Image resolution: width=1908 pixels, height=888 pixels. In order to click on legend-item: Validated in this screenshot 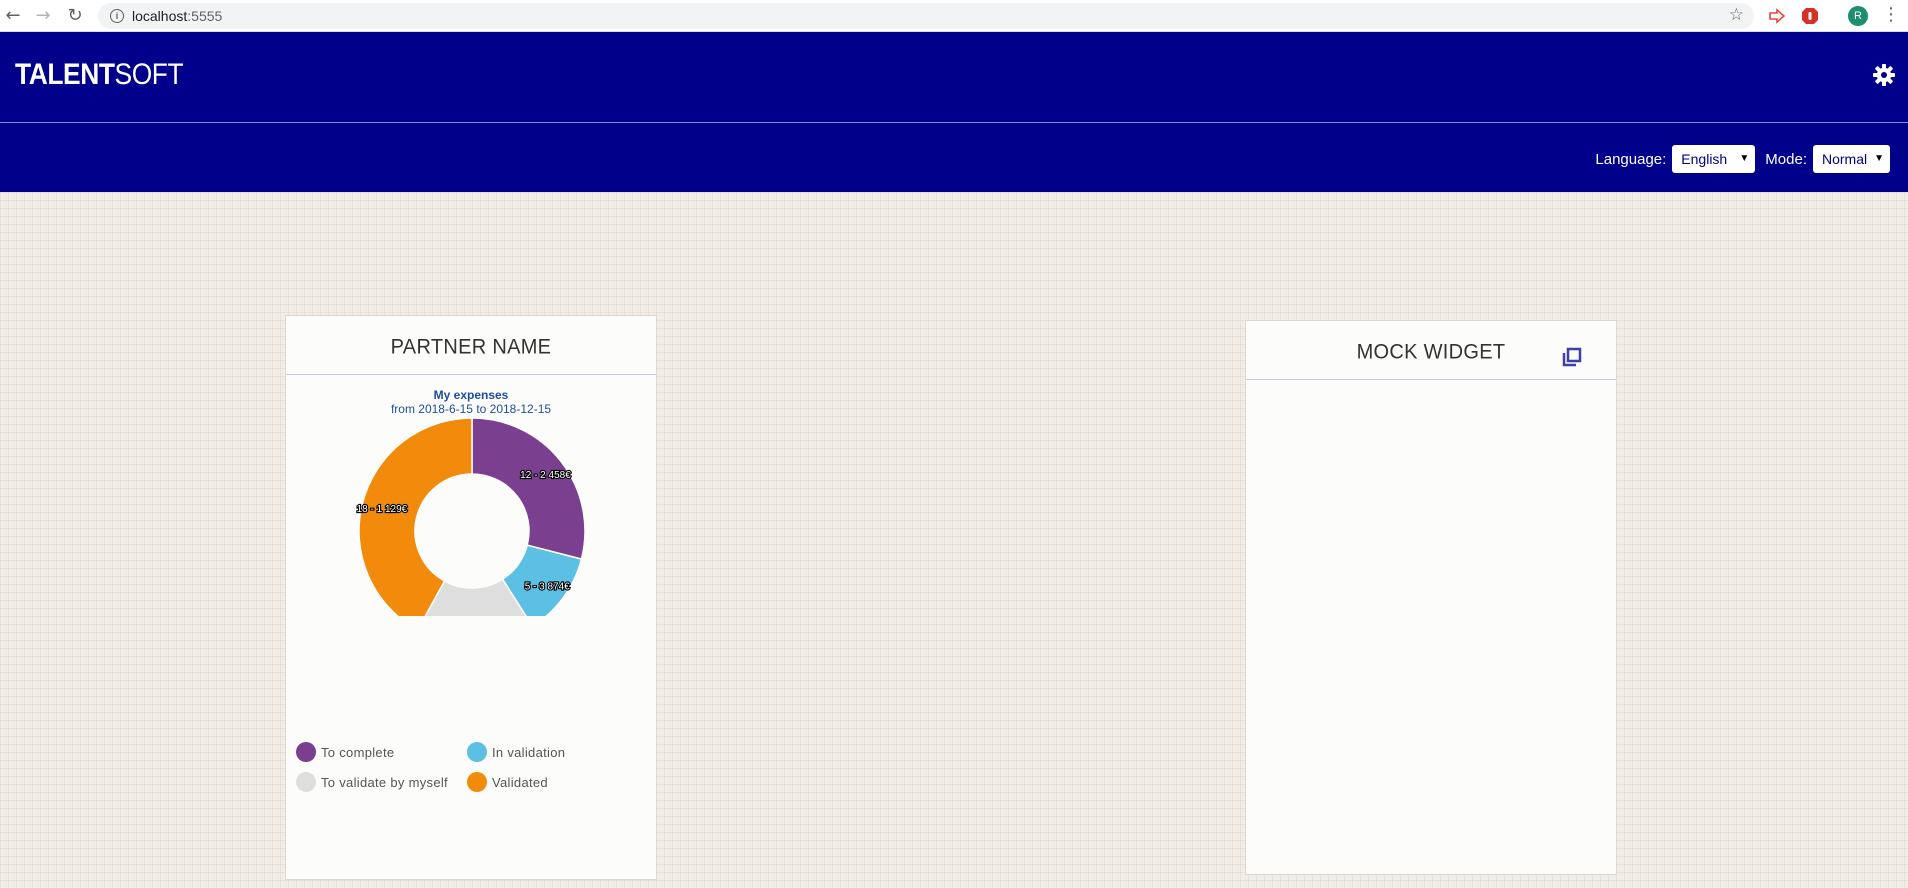, I will do `click(507, 782)`.